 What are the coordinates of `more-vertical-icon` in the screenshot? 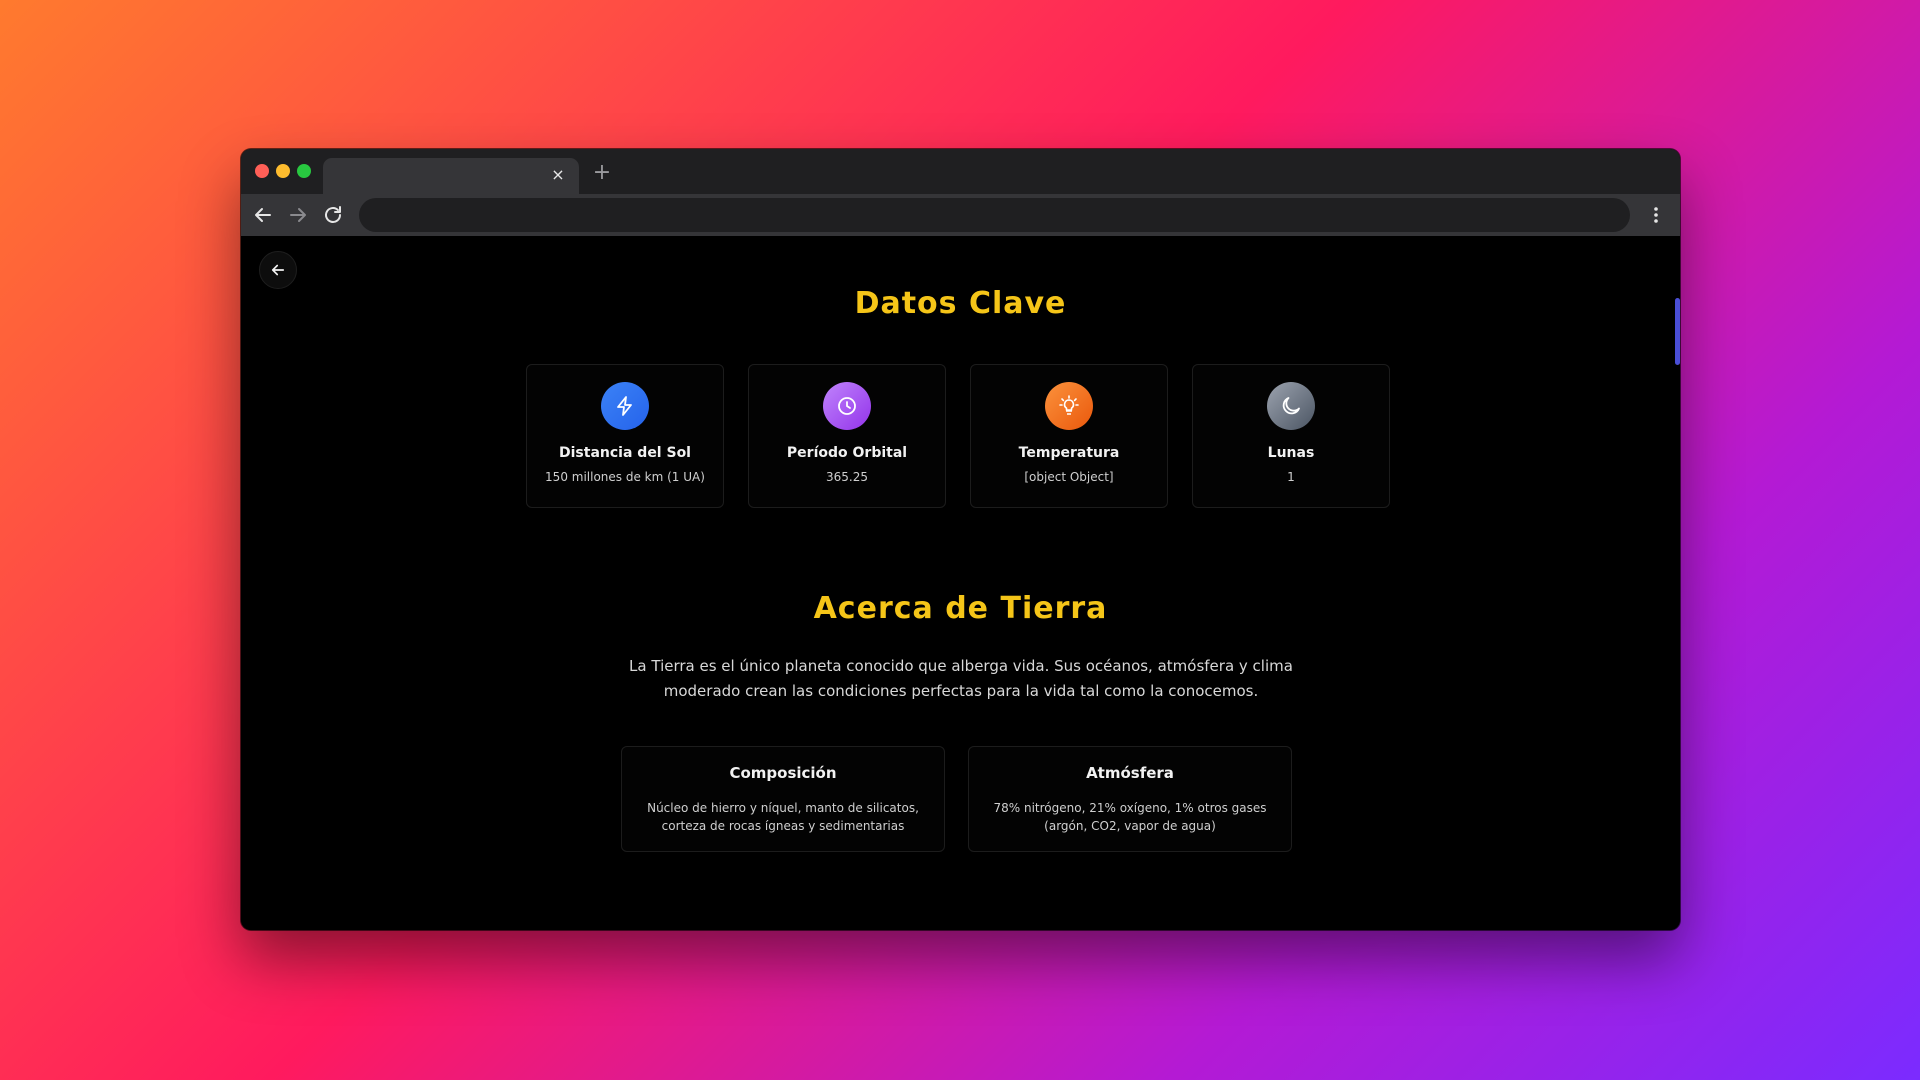 It's located at (1656, 215).